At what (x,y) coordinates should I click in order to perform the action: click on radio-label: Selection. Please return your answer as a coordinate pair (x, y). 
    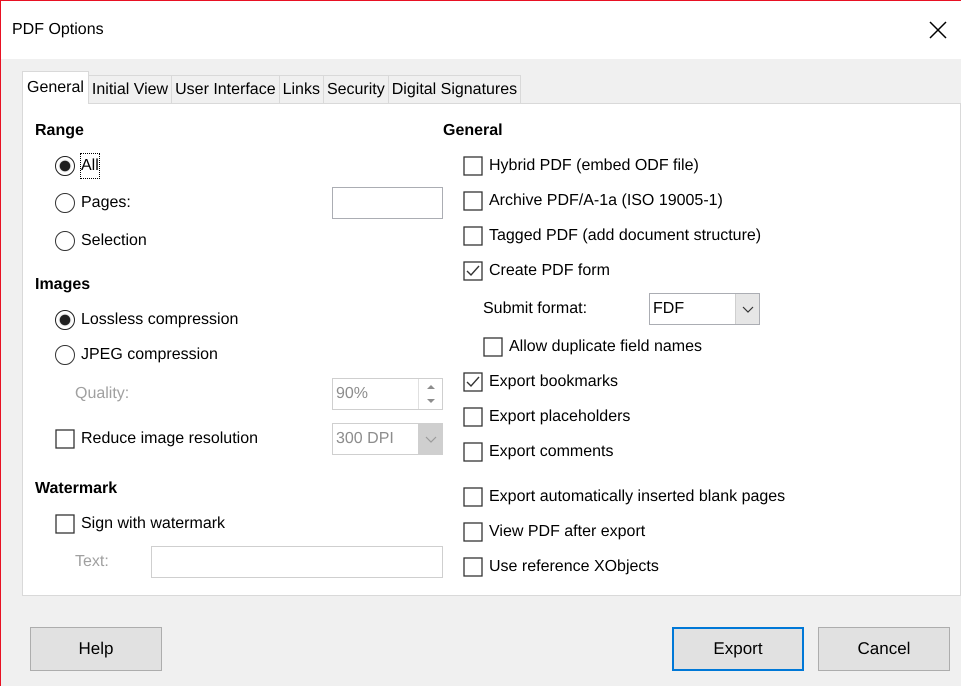
    Looking at the image, I should click on (114, 240).